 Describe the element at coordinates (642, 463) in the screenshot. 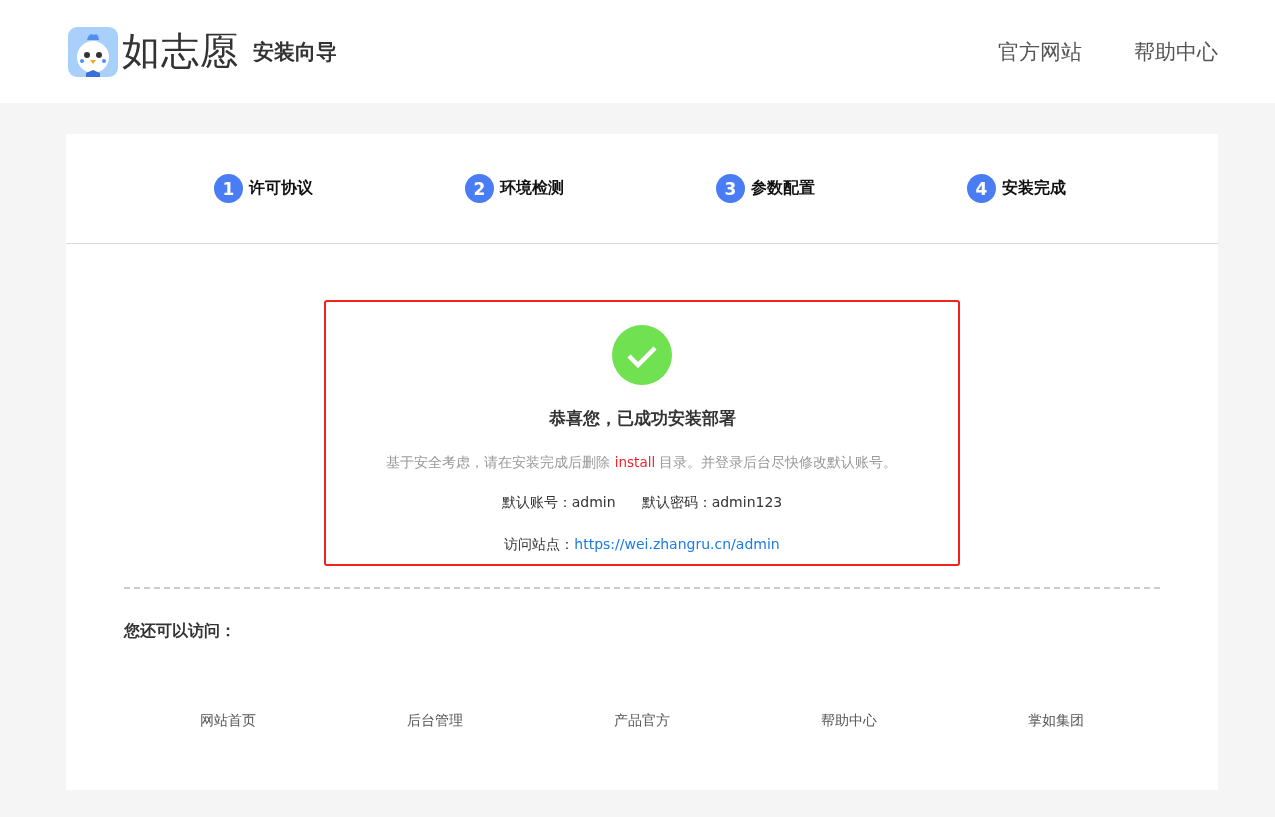

I see `security-notice: 基于安全考虑，请在安装完成后删除 install 目录。并登录后台尽快修改默认账号。` at that location.